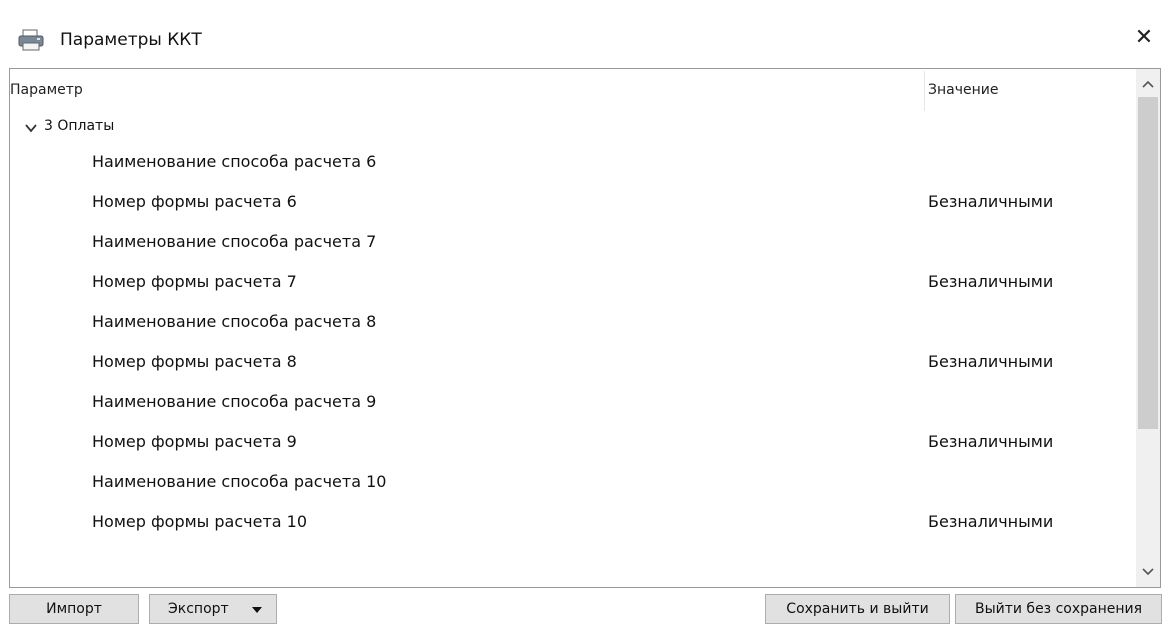 This screenshot has width=1162, height=628. Describe the element at coordinates (573, 203) in the screenshot. I see `table-row: Номер формы расчета 6 Безналичными` at that location.